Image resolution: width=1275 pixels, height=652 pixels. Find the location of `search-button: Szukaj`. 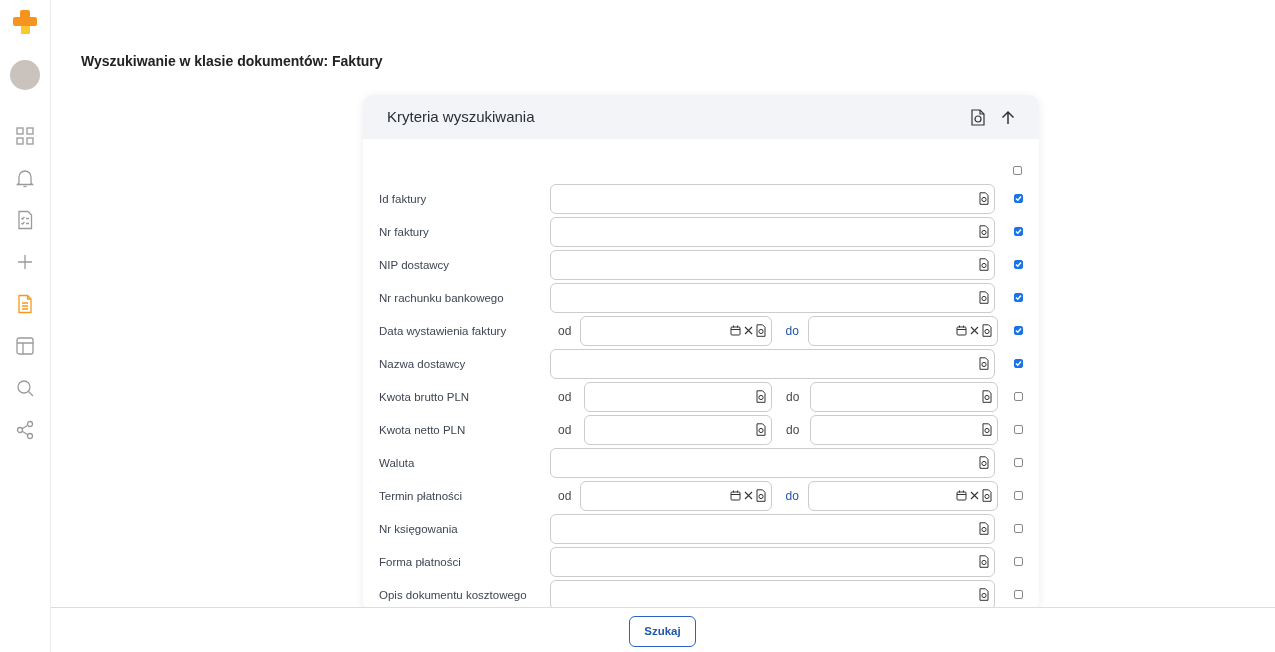

search-button: Szukaj is located at coordinates (662, 631).